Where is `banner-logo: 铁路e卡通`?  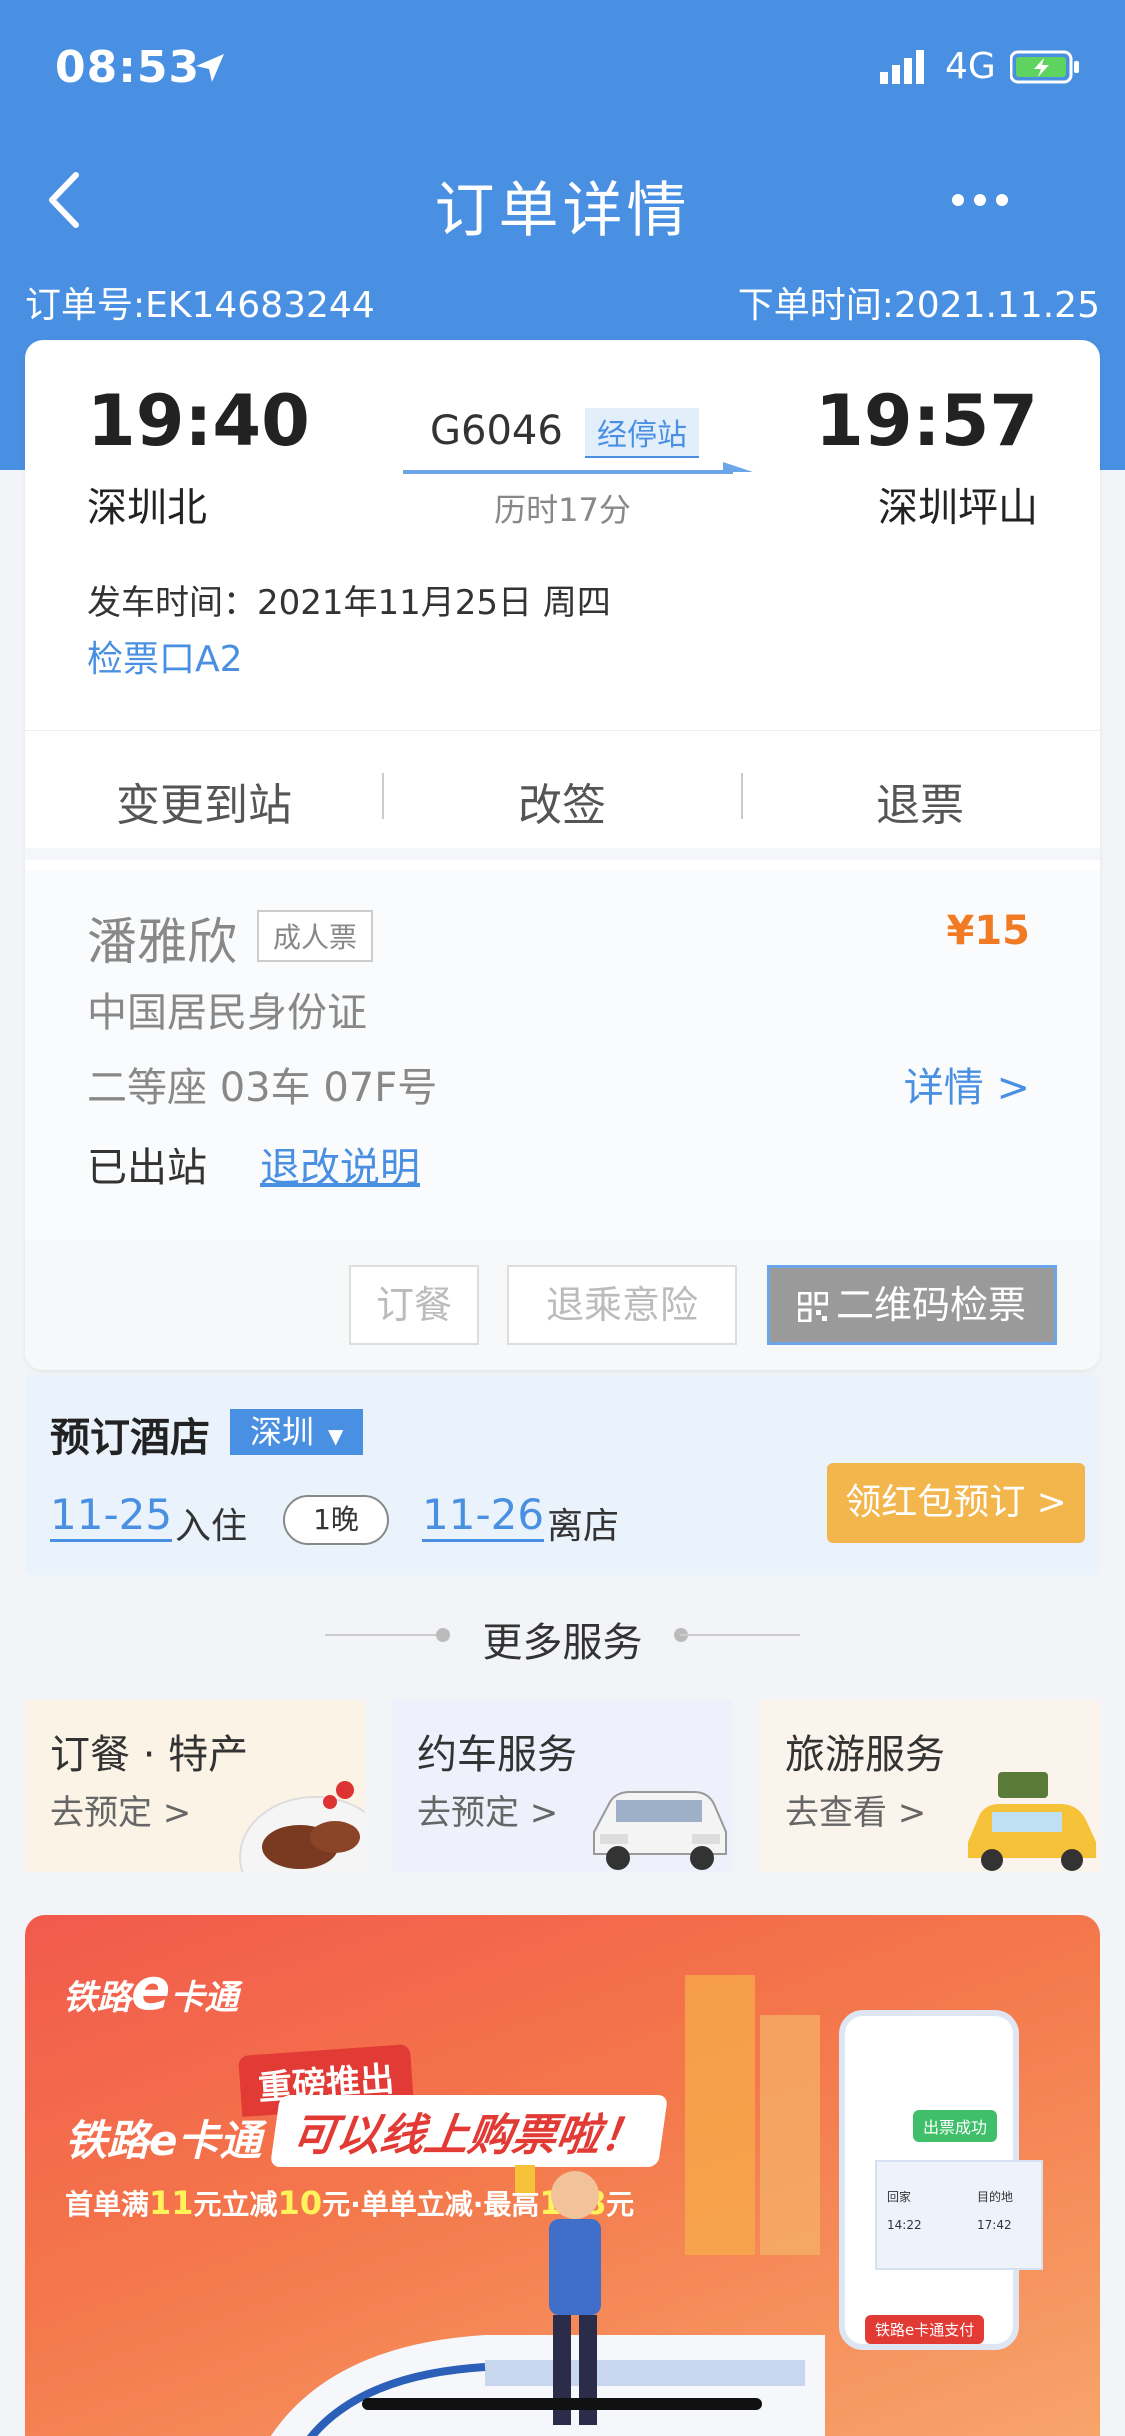 banner-logo: 铁路e卡通 is located at coordinates (150, 1989).